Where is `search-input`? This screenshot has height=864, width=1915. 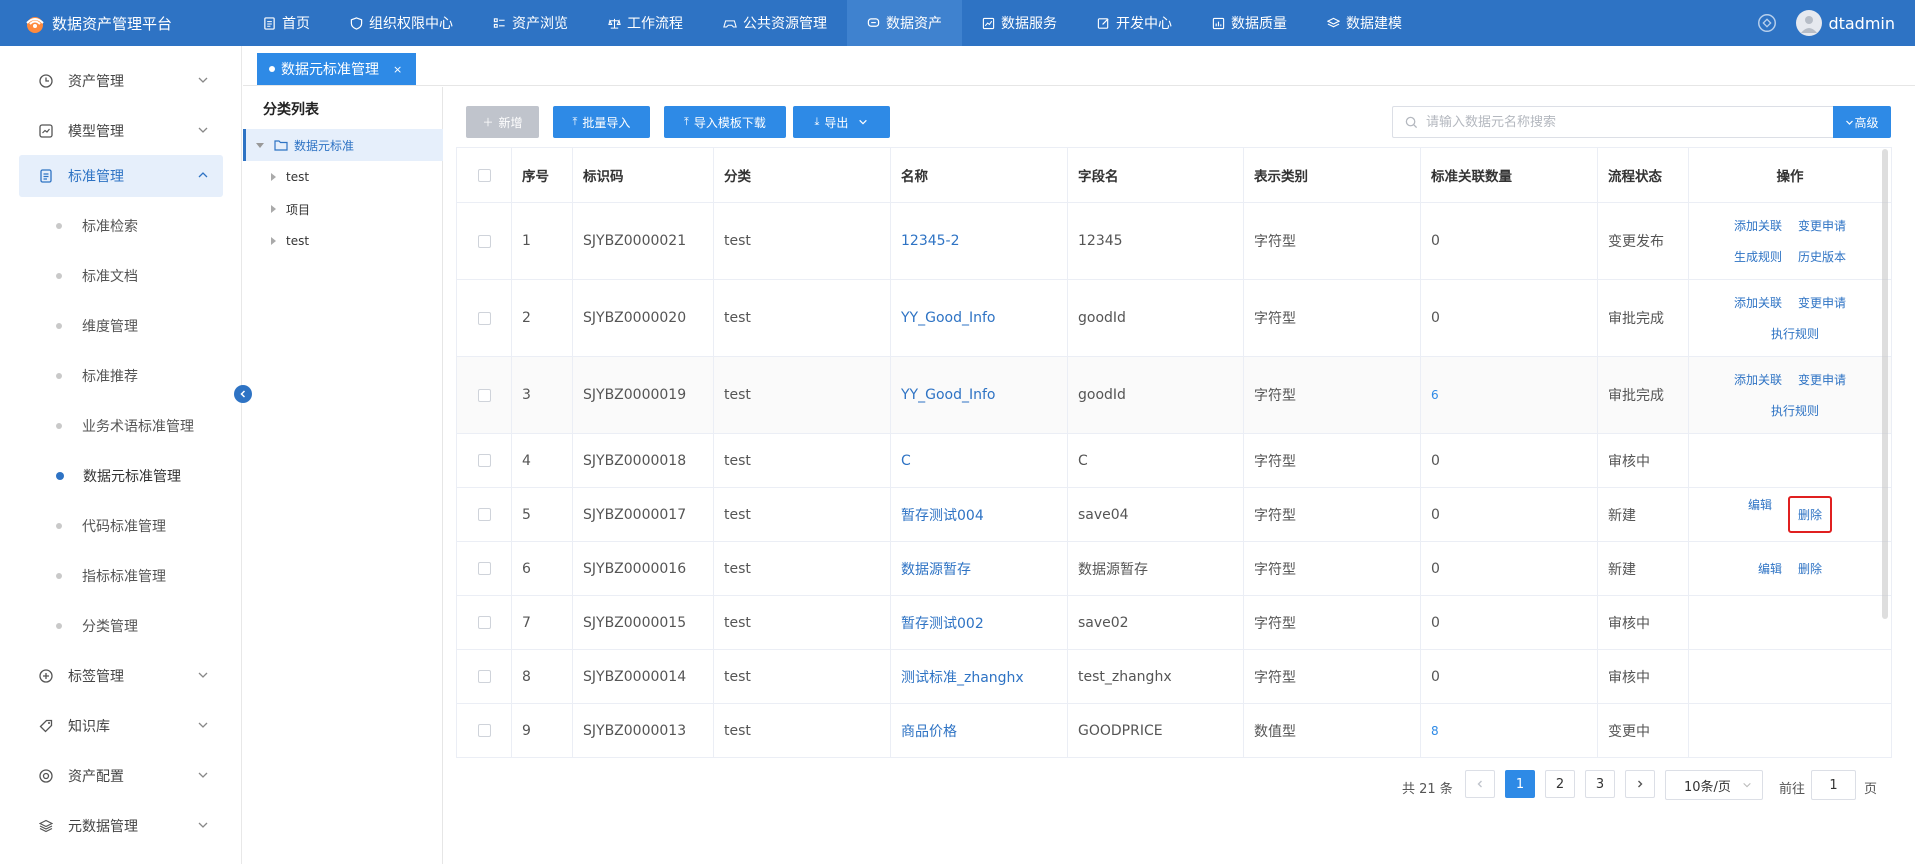 search-input is located at coordinates (1626, 122).